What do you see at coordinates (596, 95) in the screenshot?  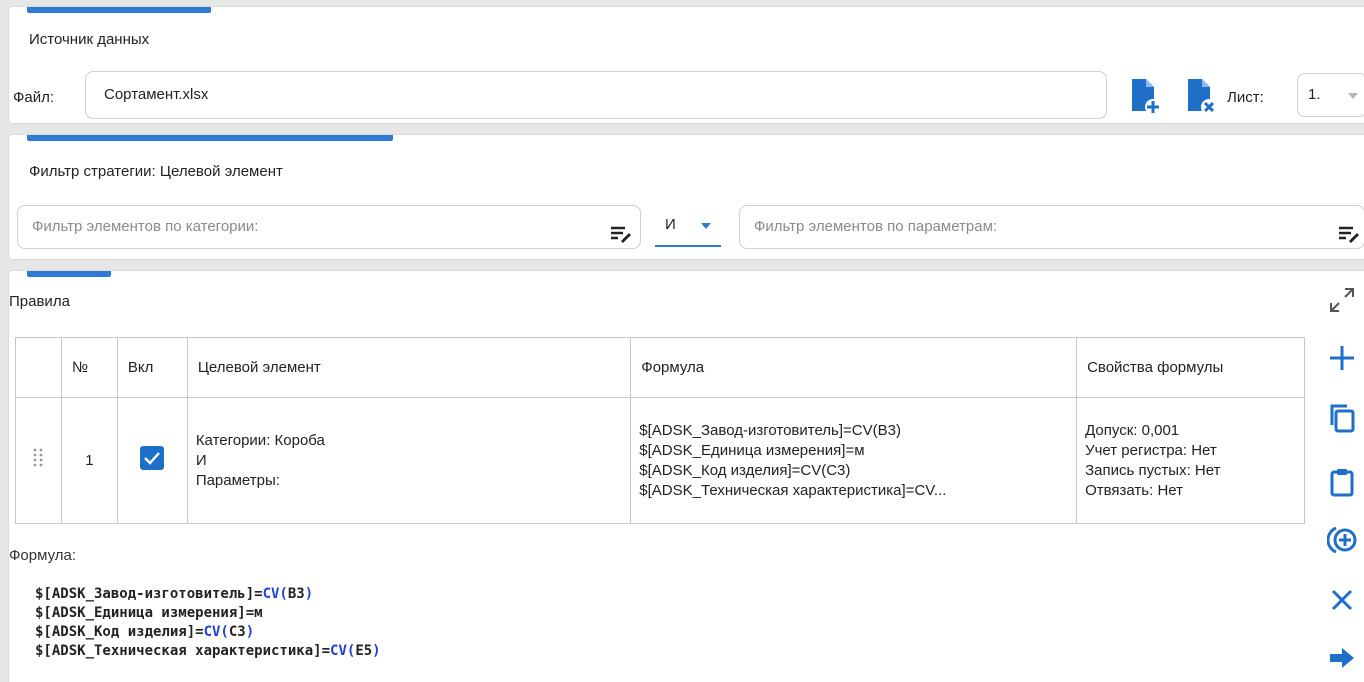 I see `file-path-field: Сортамент.xlsx` at bounding box center [596, 95].